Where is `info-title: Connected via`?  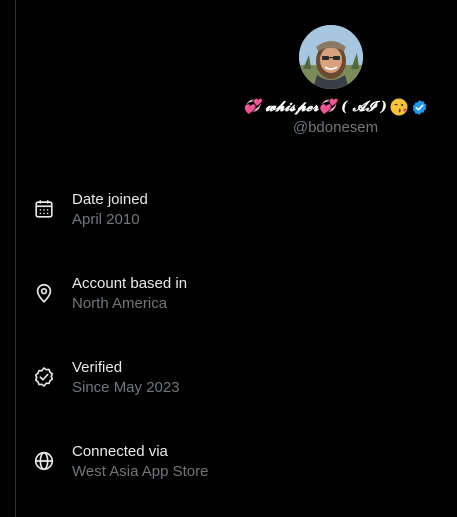
info-title: Connected via is located at coordinates (120, 451).